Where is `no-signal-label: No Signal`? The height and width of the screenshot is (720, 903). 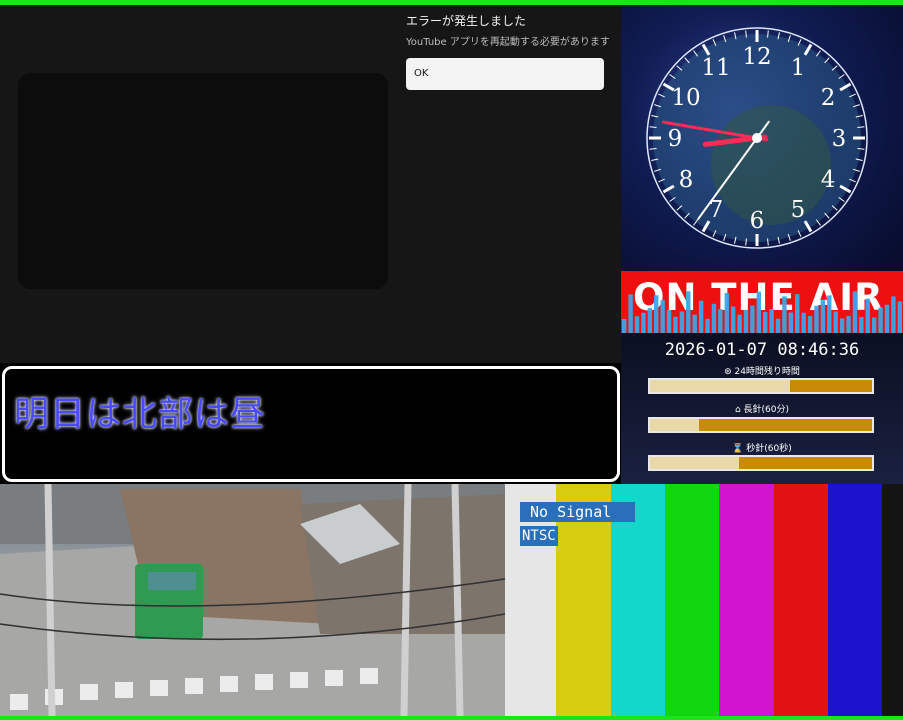
no-signal-label: No Signal is located at coordinates (577, 512).